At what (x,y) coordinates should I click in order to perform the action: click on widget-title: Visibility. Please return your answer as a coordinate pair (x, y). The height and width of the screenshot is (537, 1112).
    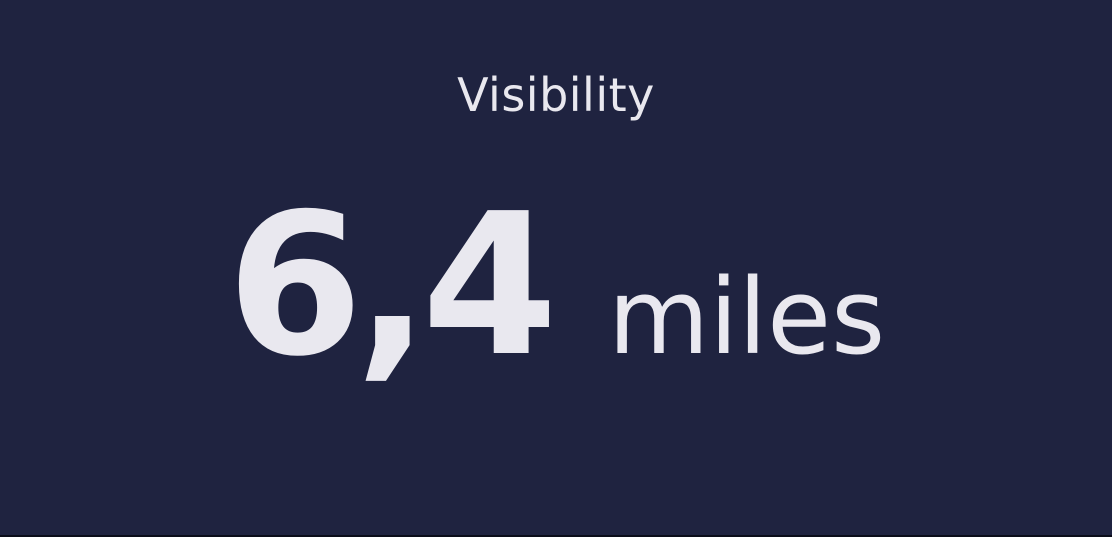
    Looking at the image, I should click on (556, 95).